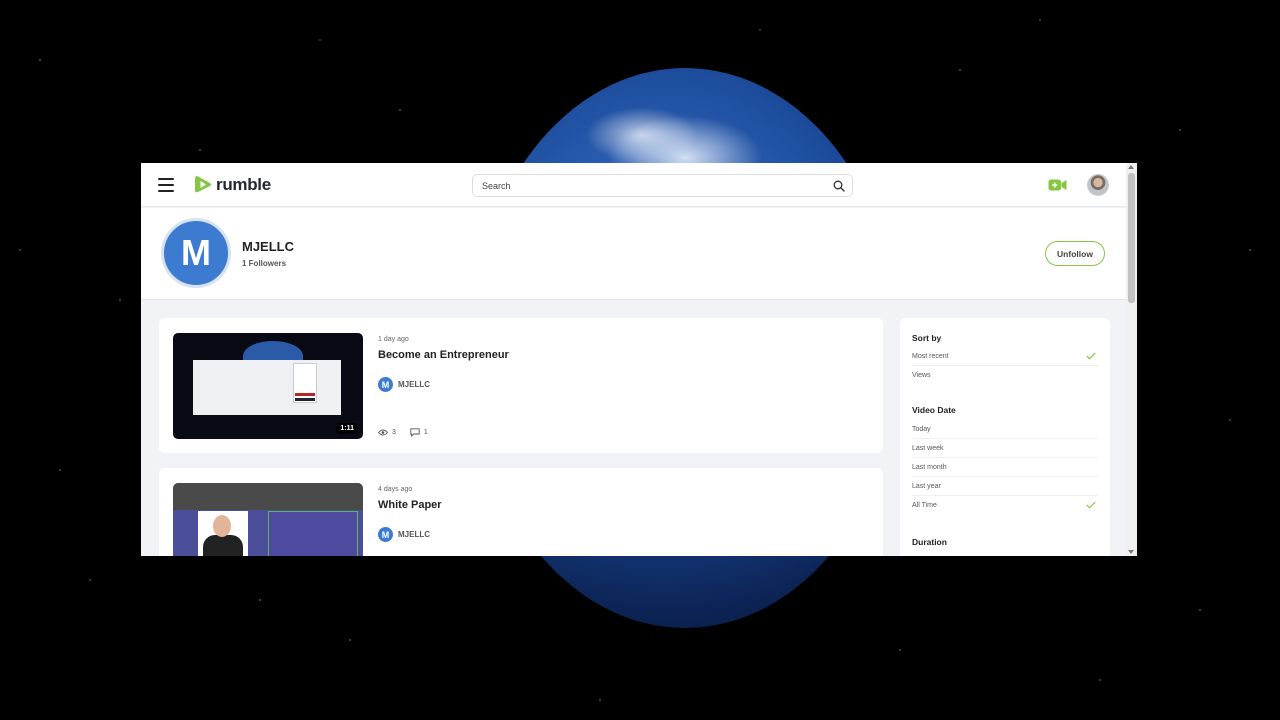 The image size is (1280, 720). I want to click on logo-text: rumble, so click(243, 184).